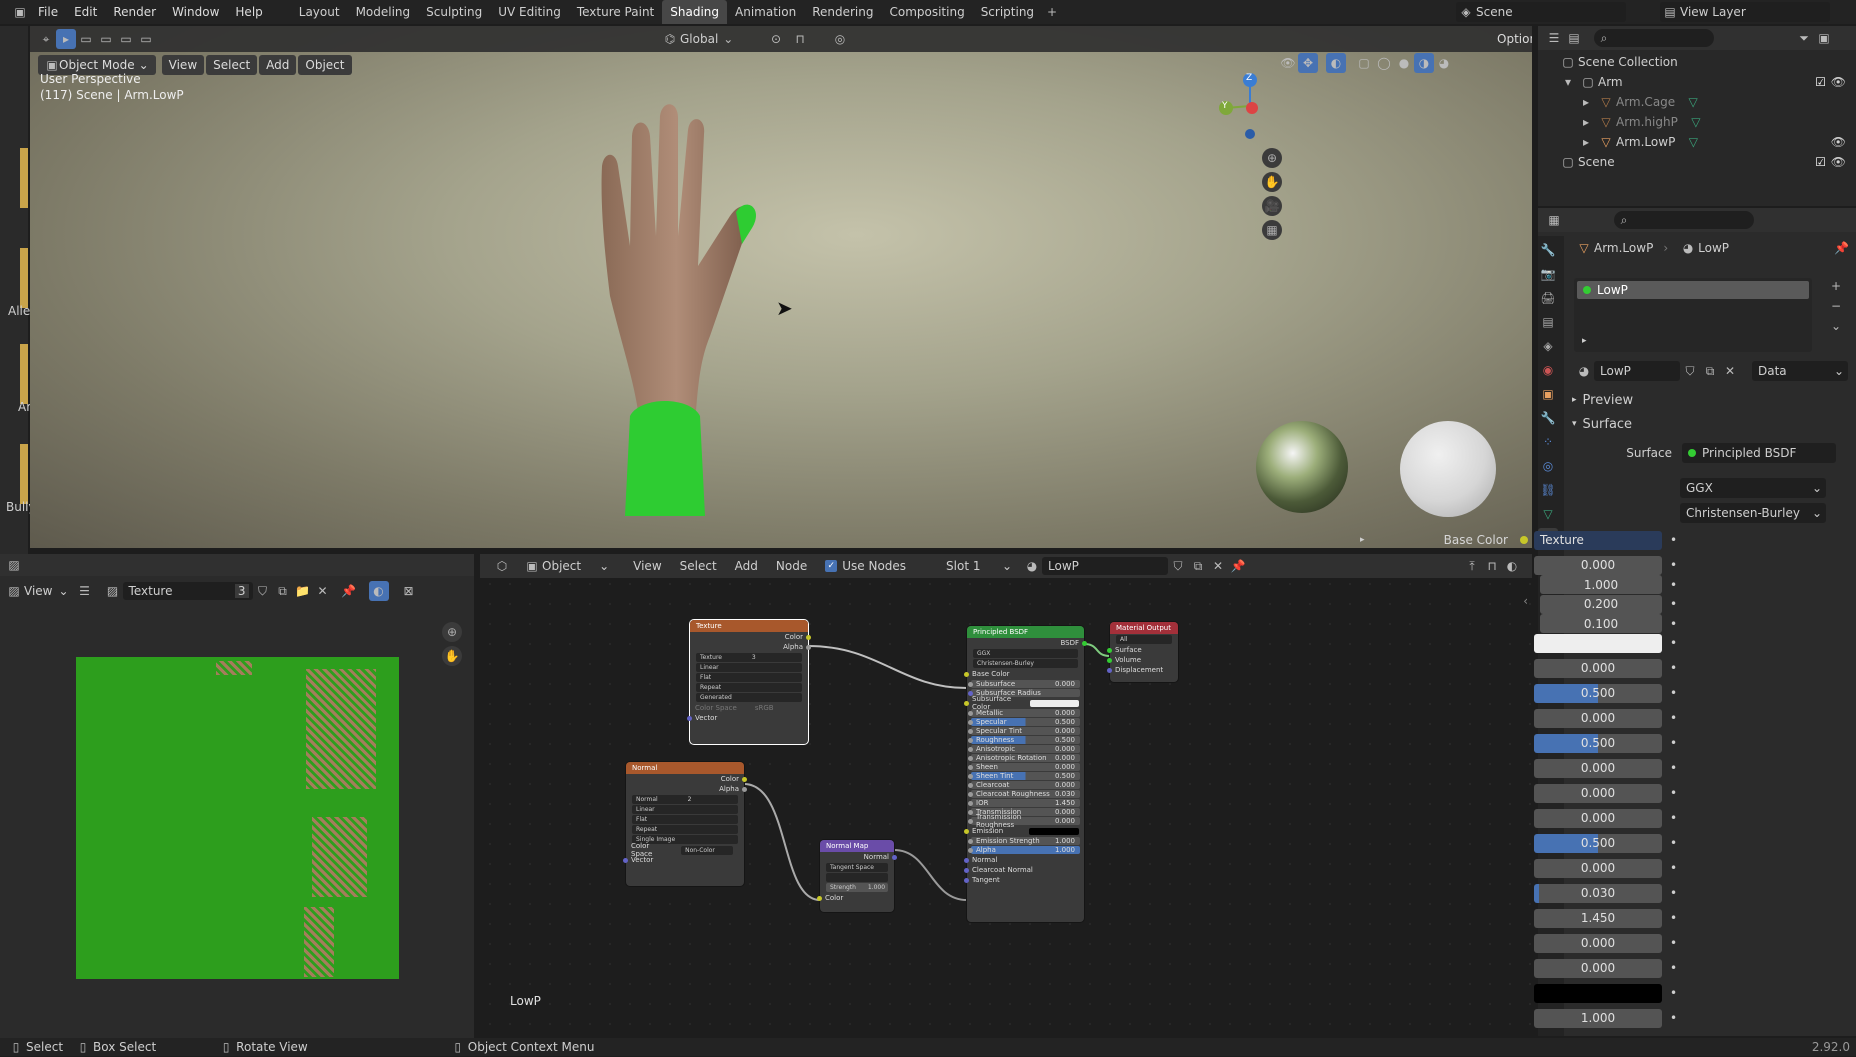 This screenshot has width=1856, height=1057. I want to click on bsdf-input-alpha: Alpha 1.000, so click(1024, 850).